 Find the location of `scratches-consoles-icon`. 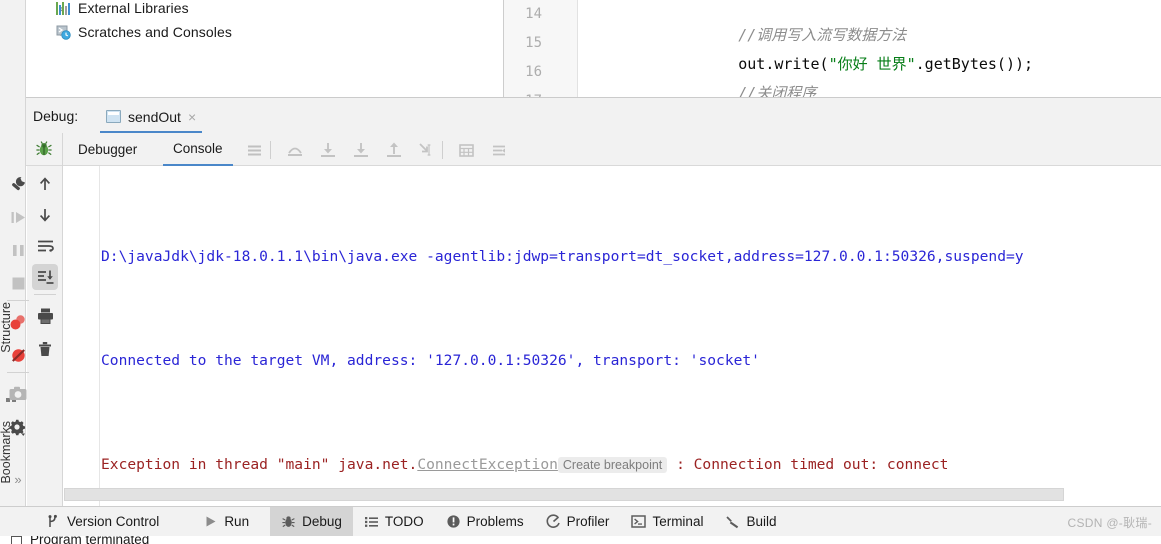

scratches-consoles-icon is located at coordinates (64, 32).